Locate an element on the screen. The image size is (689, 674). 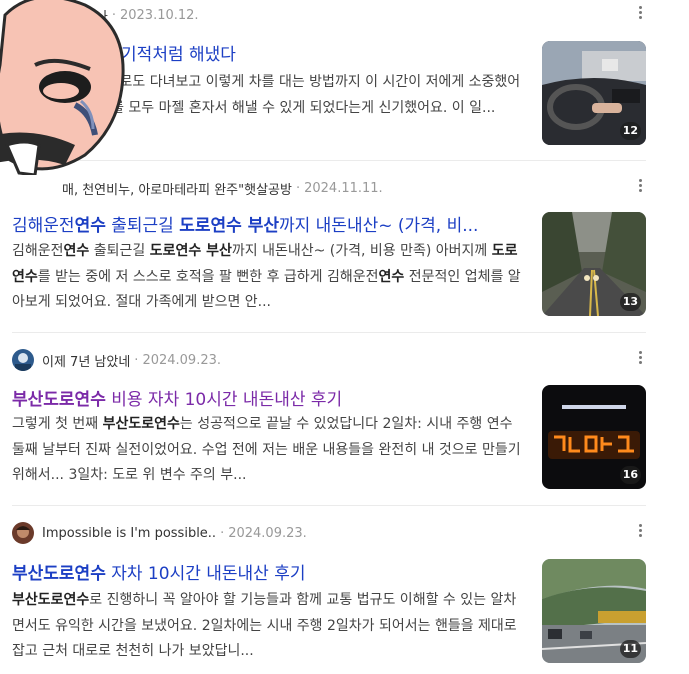
result-meta: 매, 천연비누, 아로마테라피 완주"햇살공방 · 2024.11.11. is located at coordinates (222, 188).